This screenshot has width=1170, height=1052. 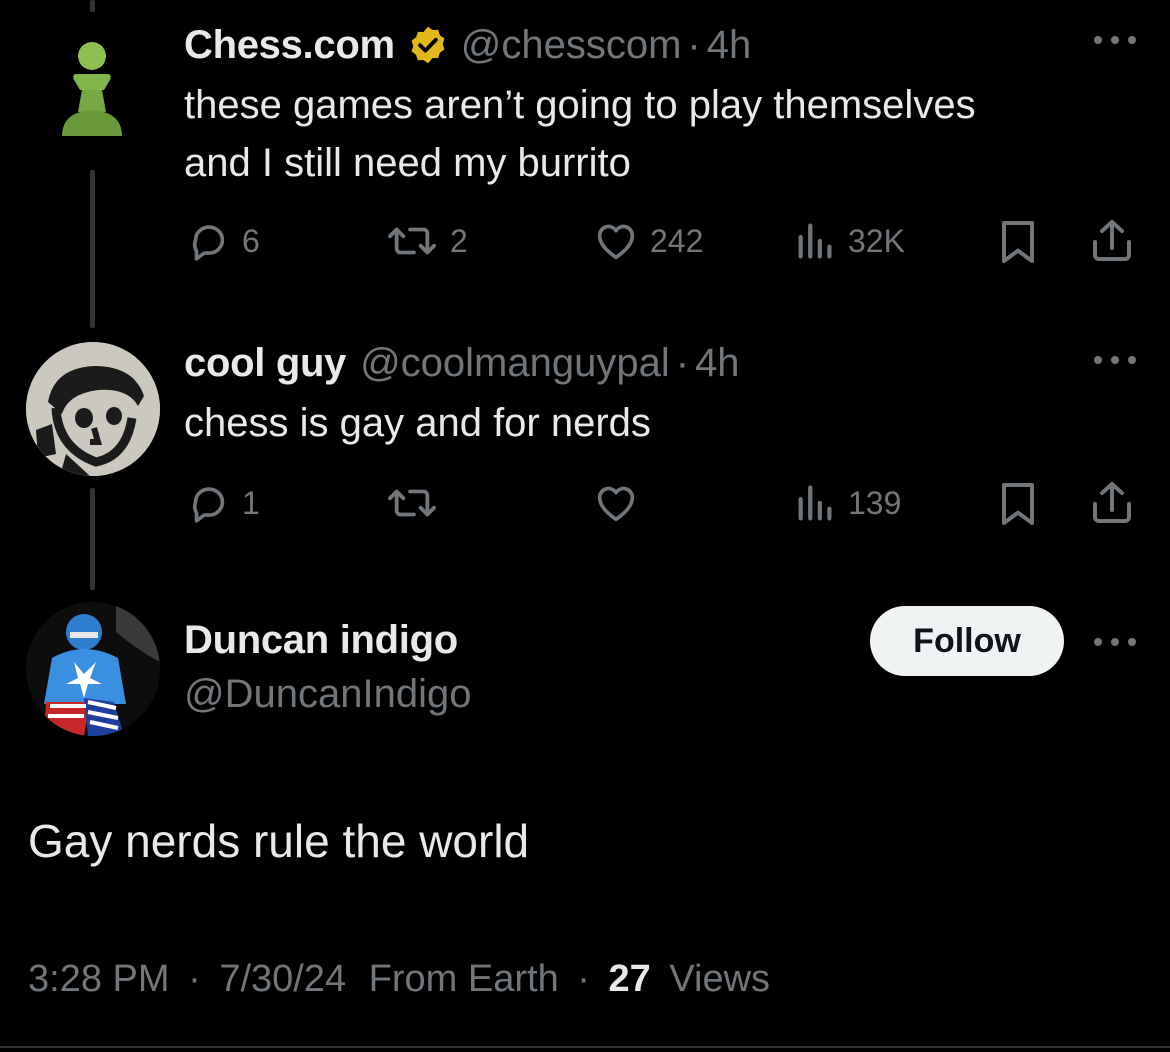 I want to click on views-label: Views, so click(x=720, y=979).